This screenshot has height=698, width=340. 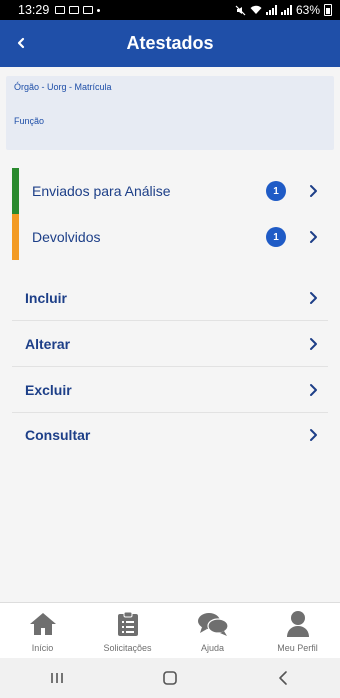 What do you see at coordinates (170, 237) in the screenshot?
I see `status-item-returned: Devolvidos 1` at bounding box center [170, 237].